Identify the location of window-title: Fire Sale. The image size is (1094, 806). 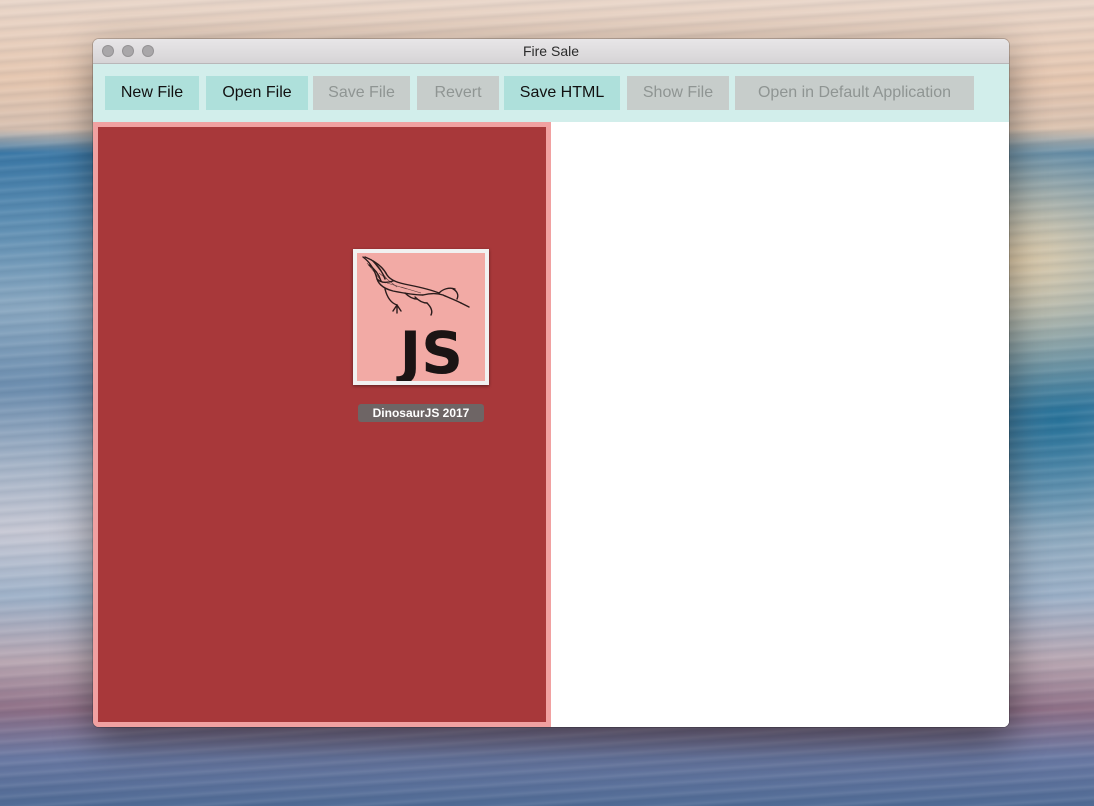
(551, 51).